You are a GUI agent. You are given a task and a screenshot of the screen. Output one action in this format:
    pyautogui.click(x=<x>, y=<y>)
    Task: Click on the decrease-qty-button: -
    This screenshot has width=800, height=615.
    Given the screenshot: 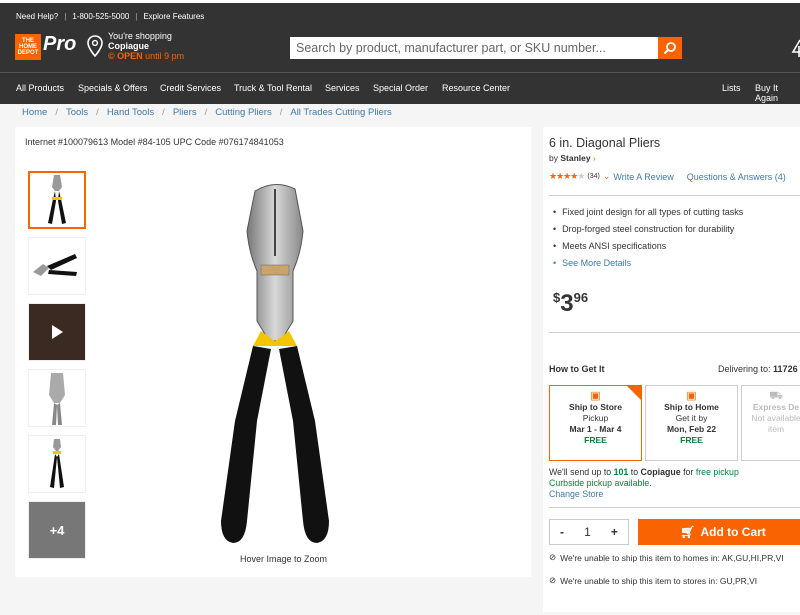 What is the action you would take?
    pyautogui.click(x=562, y=532)
    